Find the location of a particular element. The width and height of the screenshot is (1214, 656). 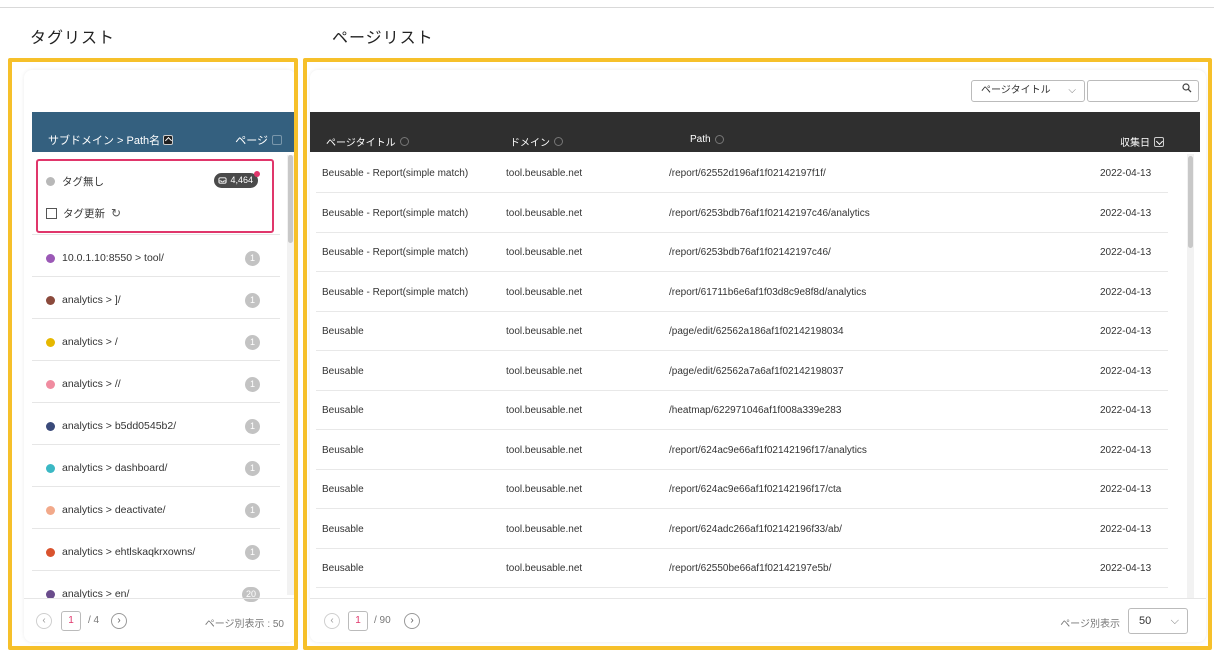

tag-list-title: タグリスト is located at coordinates (73, 38).